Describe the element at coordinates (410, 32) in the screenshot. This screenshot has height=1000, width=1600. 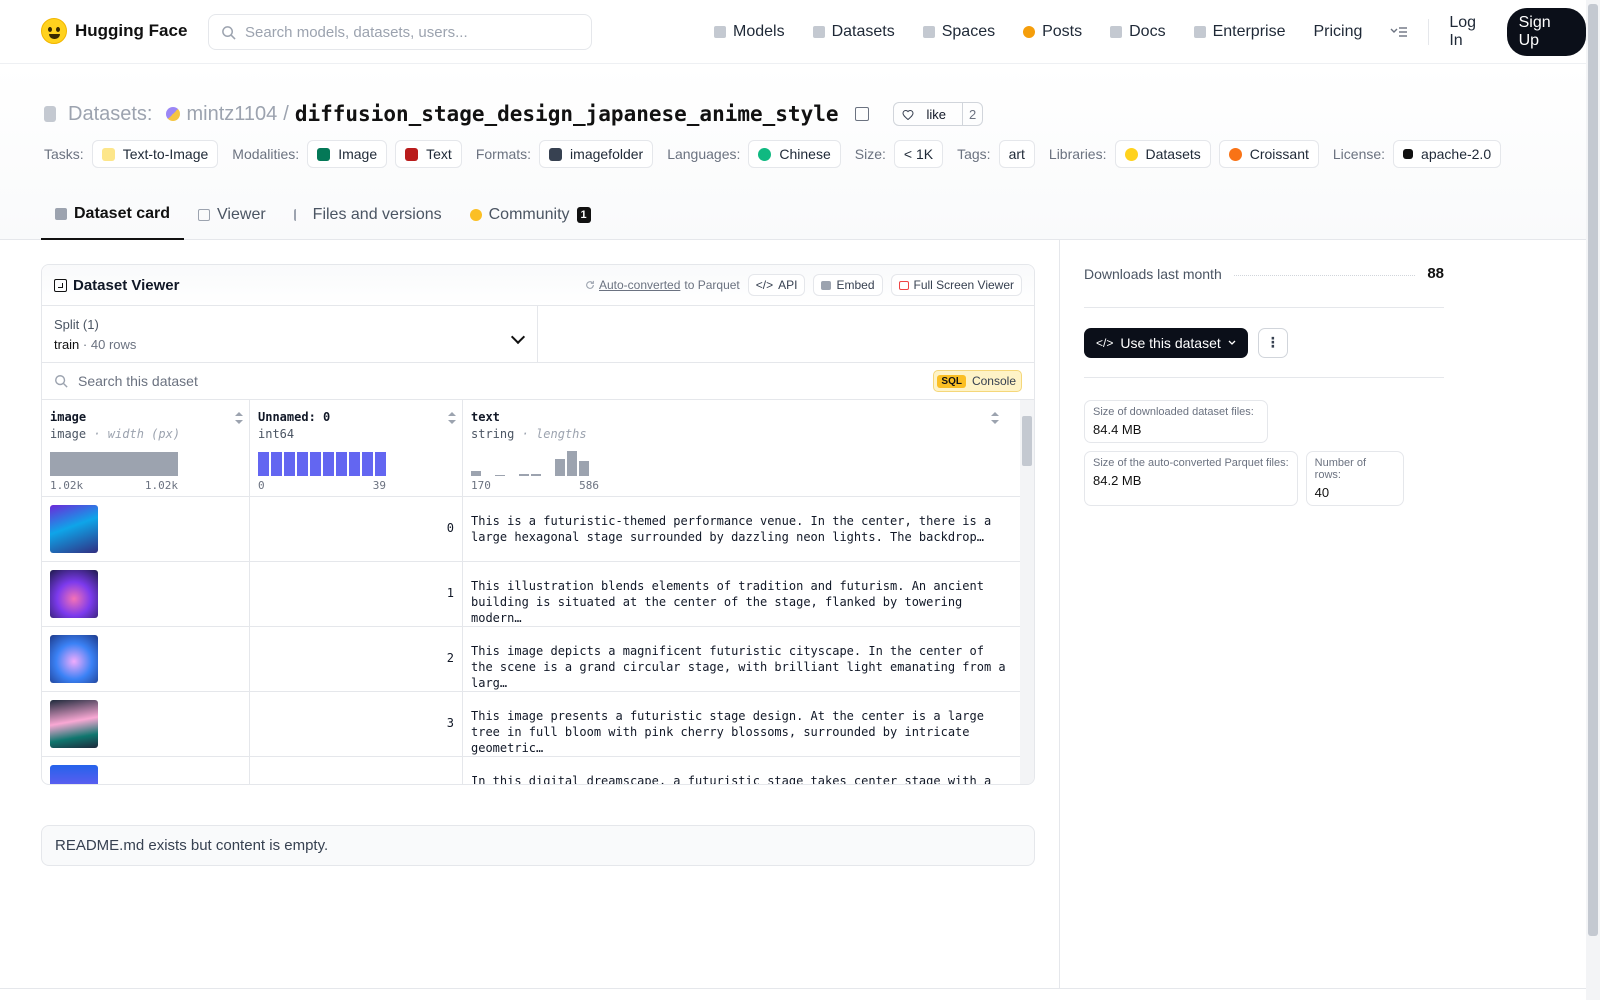
I see `global-search-input` at that location.